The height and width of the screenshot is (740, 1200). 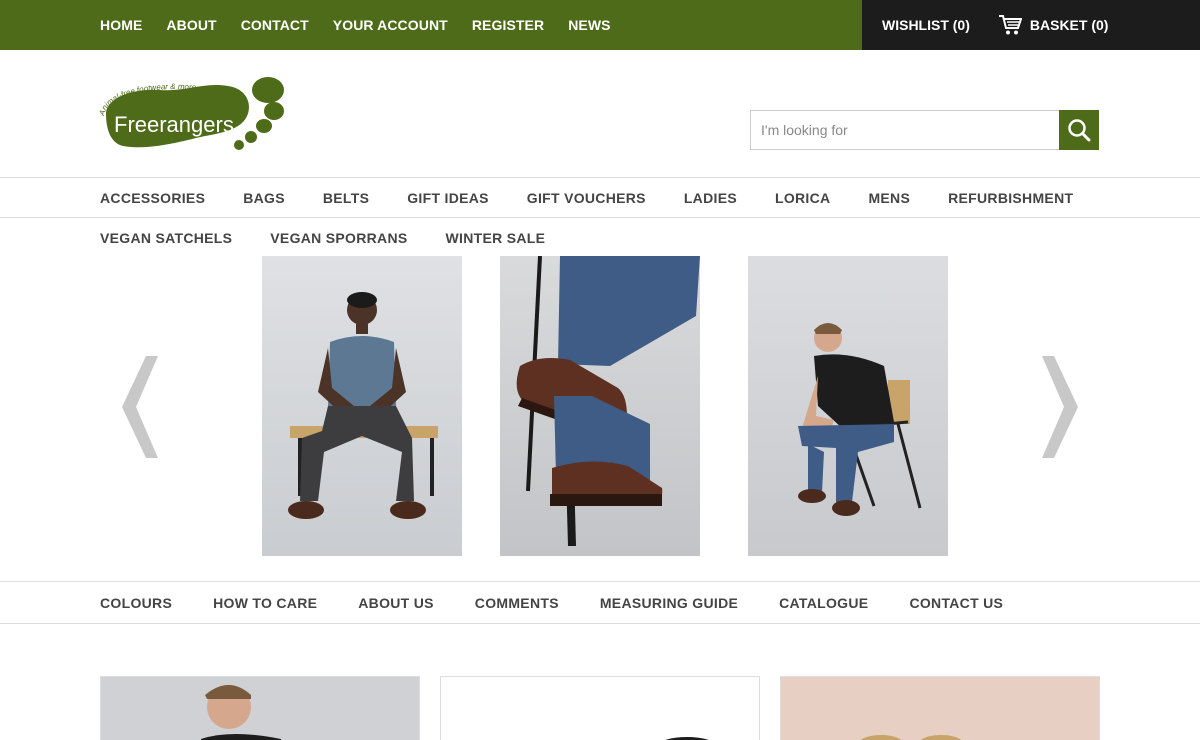 What do you see at coordinates (848, 406) in the screenshot?
I see `slide-image-seated-chair` at bounding box center [848, 406].